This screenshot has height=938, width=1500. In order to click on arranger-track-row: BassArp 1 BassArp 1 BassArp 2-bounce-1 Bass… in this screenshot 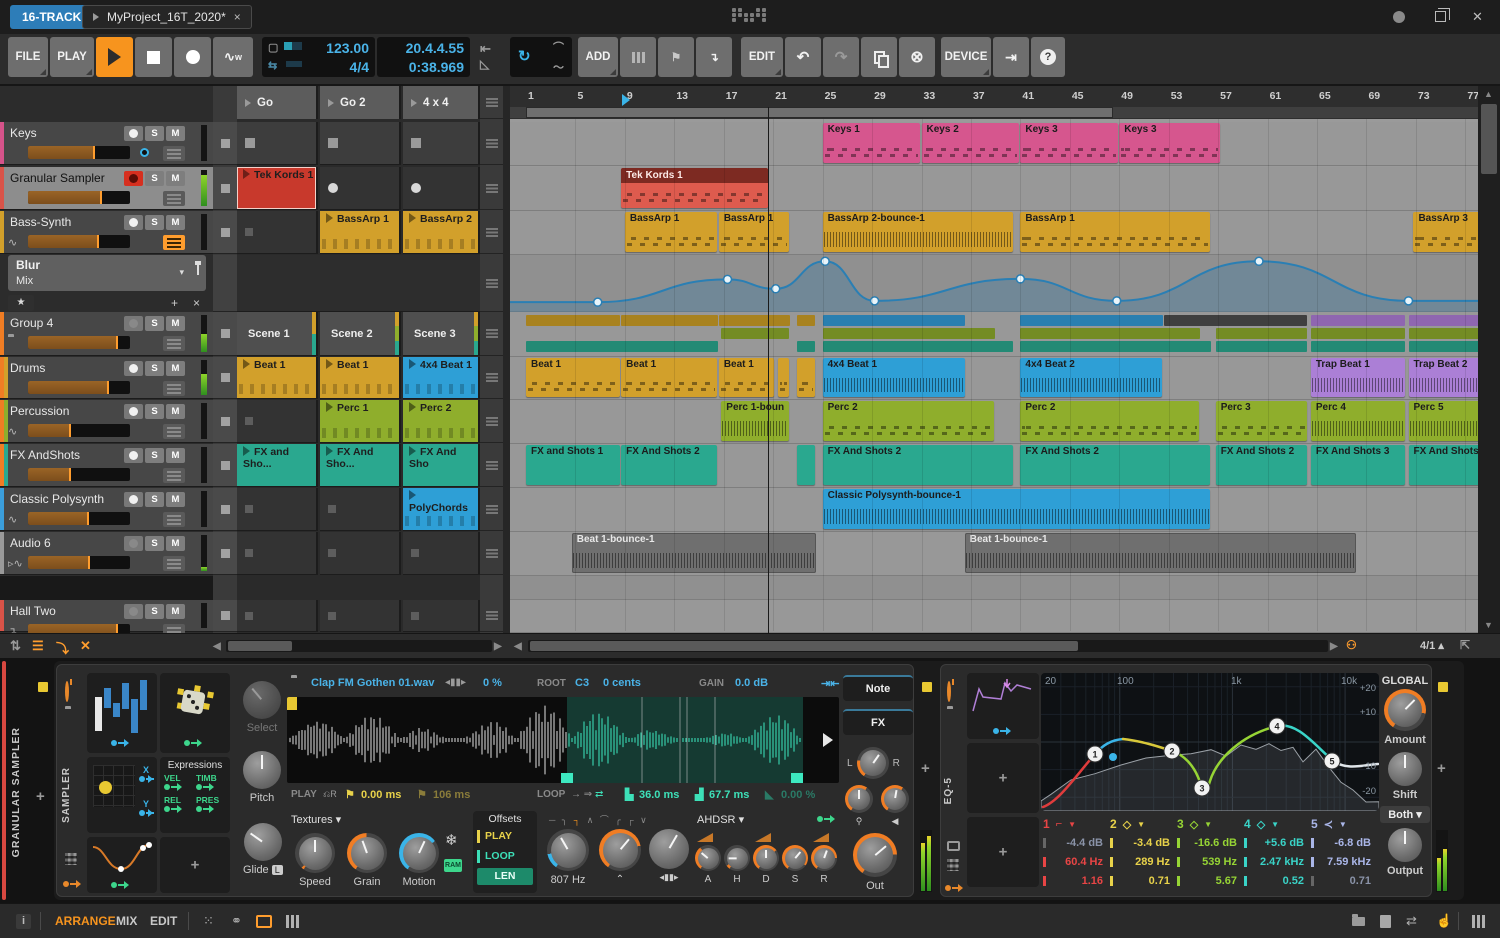, I will do `click(994, 233)`.